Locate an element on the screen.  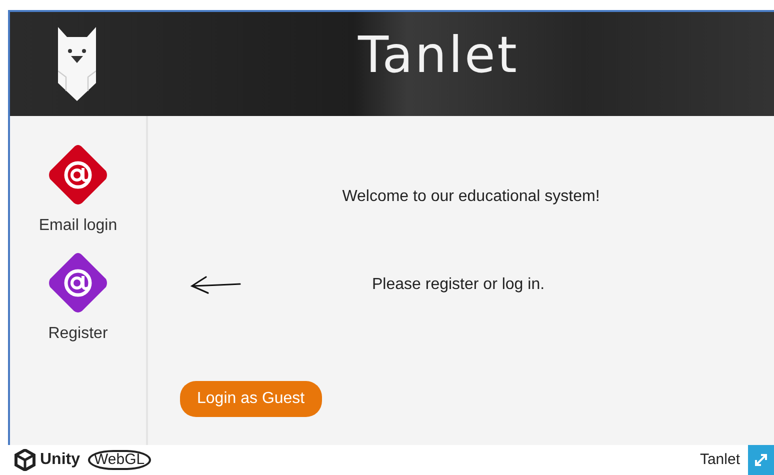
prompt-text: Please register or log in. is located at coordinates (458, 285).